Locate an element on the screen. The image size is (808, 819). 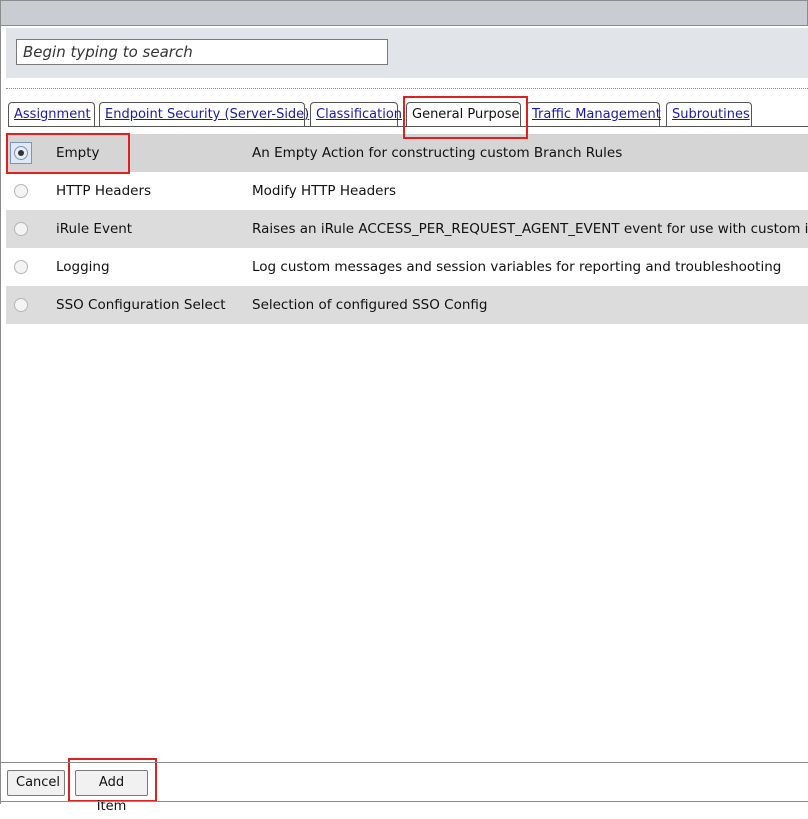
tab-traffic-management: Traffic Management is located at coordinates (593, 114).